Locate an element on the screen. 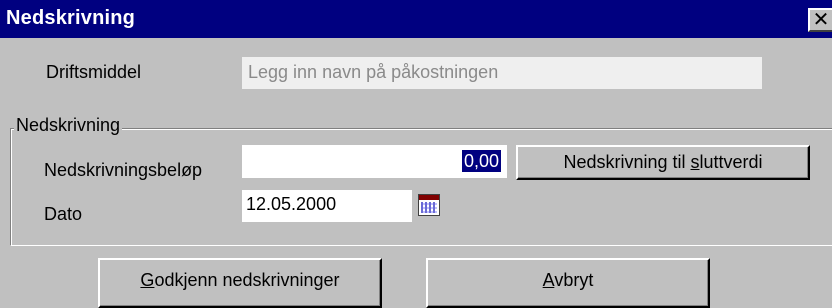 The height and width of the screenshot is (308, 832). amount-label: Nedskrivningsbeløp is located at coordinates (123, 170).